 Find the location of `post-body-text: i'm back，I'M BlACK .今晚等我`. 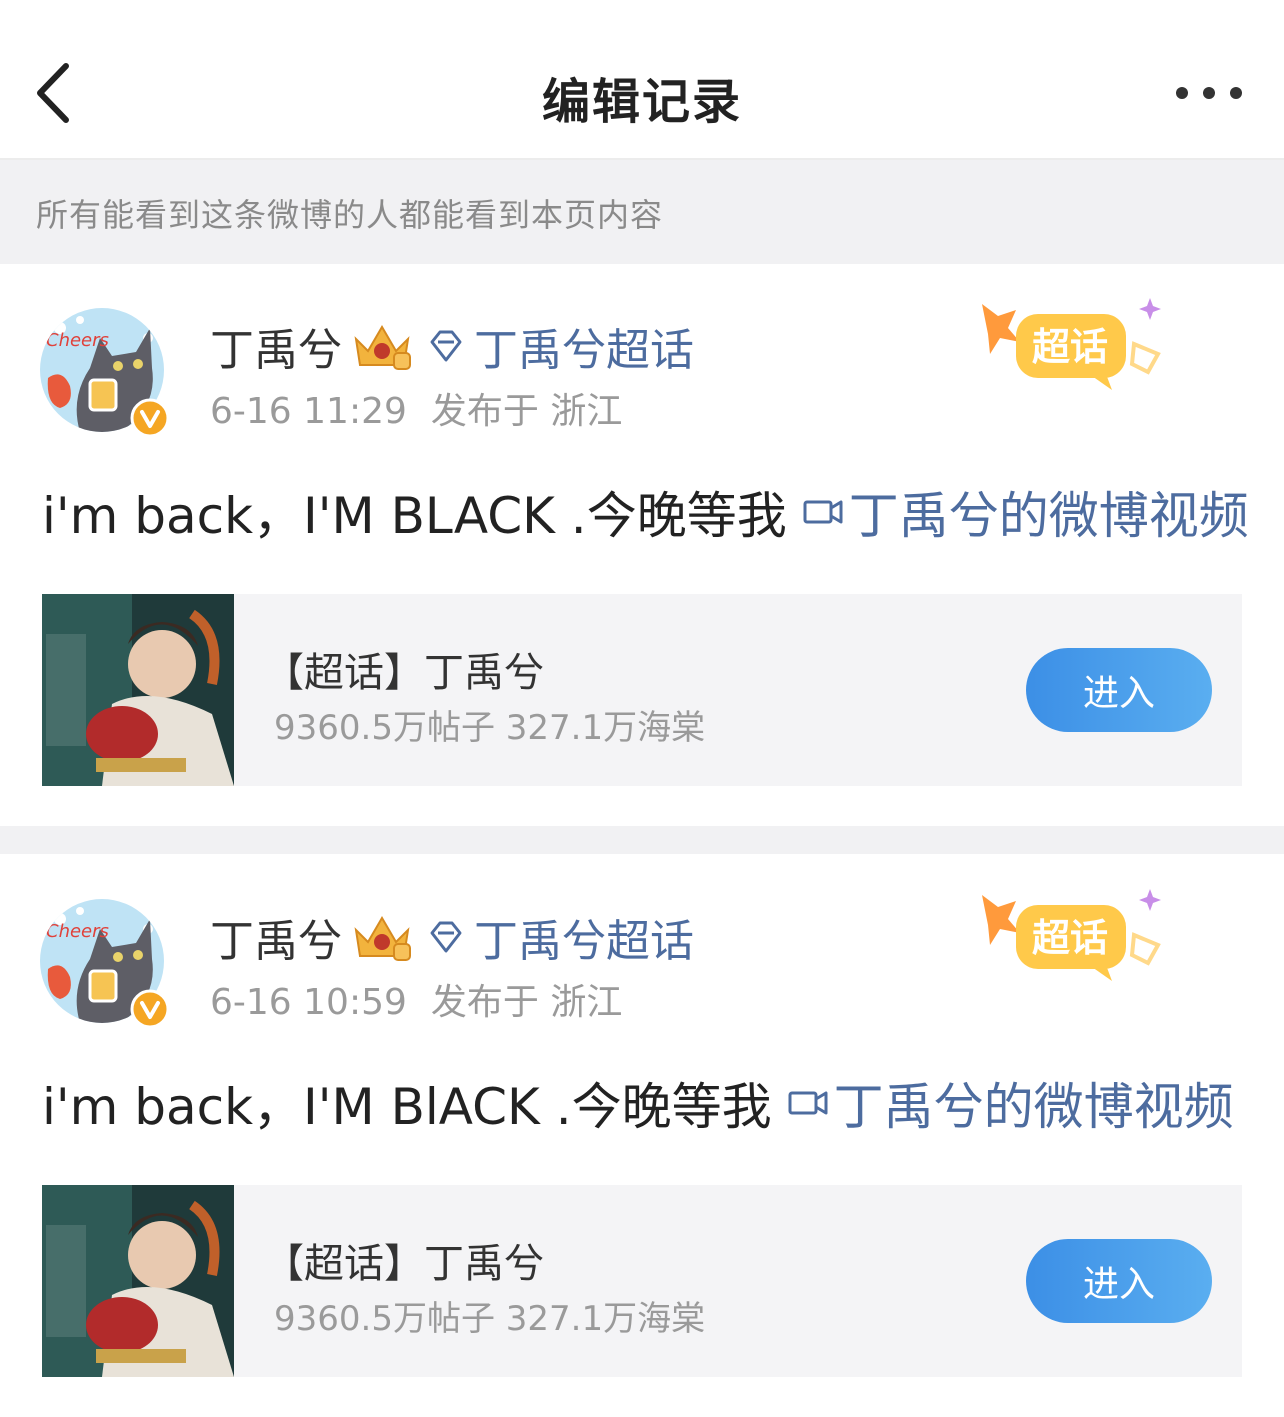

post-body-text: i'm back，I'M BlACK .今晚等我 is located at coordinates (407, 1107).